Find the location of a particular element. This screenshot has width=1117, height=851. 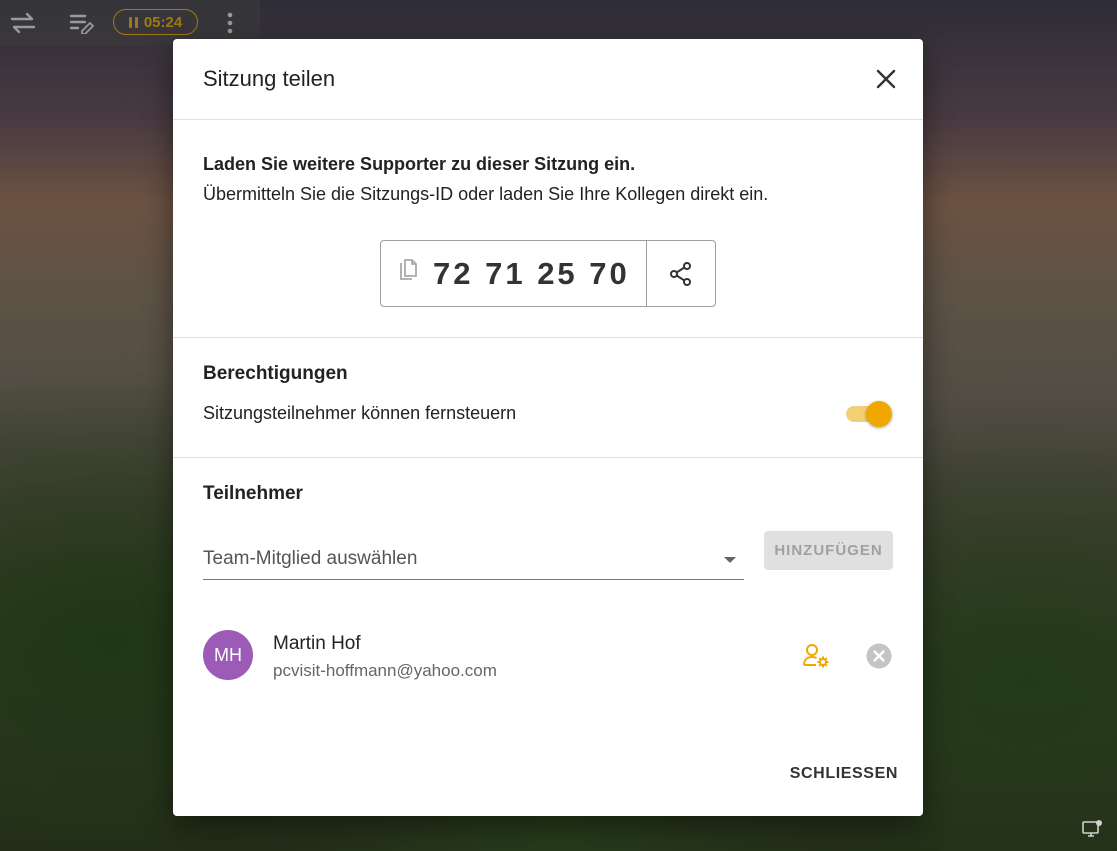

edit-list-icon is located at coordinates (82, 23).